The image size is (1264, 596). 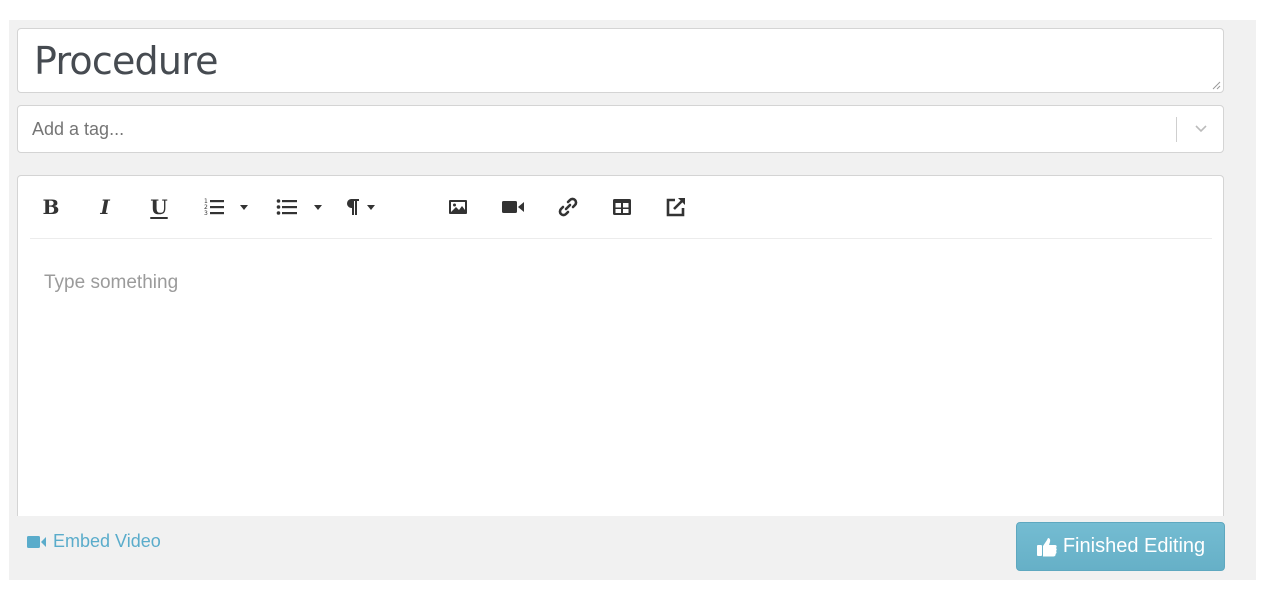 What do you see at coordinates (107, 541) in the screenshot?
I see `embed-video-label: Embed Video` at bounding box center [107, 541].